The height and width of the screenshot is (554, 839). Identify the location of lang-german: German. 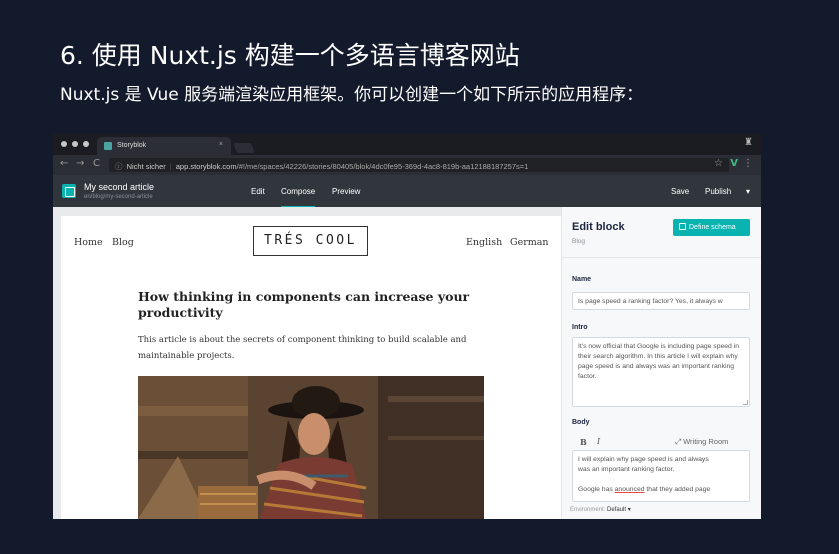
(529, 242).